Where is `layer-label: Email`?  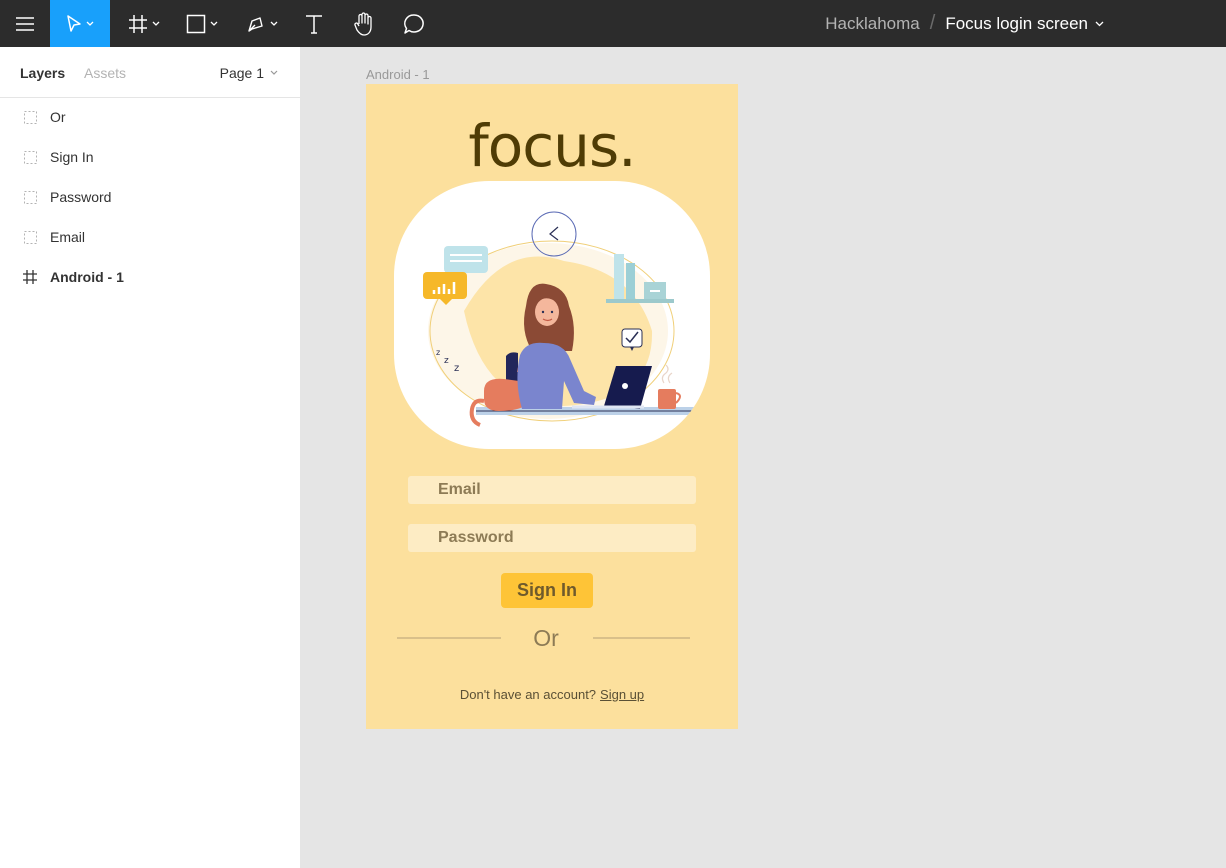 layer-label: Email is located at coordinates (68, 237).